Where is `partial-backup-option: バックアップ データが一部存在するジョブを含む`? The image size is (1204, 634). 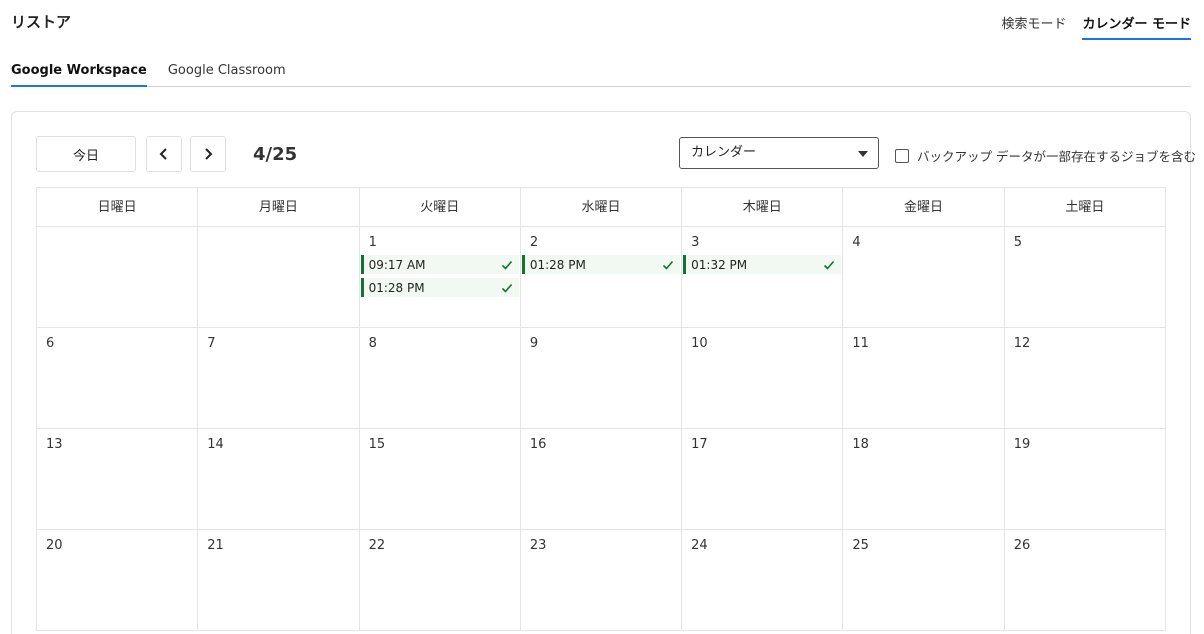 partial-backup-option: バックアップ データが一部存在するジョブを含む is located at coordinates (1045, 155).